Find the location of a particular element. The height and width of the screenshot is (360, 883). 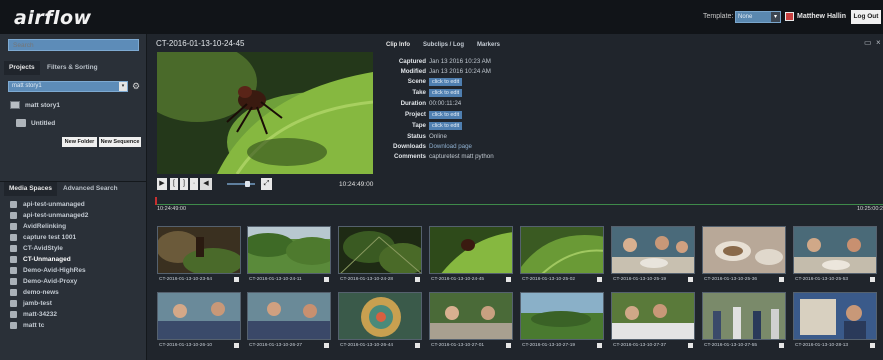

list-item: jamb-test is located at coordinates (31, 303).